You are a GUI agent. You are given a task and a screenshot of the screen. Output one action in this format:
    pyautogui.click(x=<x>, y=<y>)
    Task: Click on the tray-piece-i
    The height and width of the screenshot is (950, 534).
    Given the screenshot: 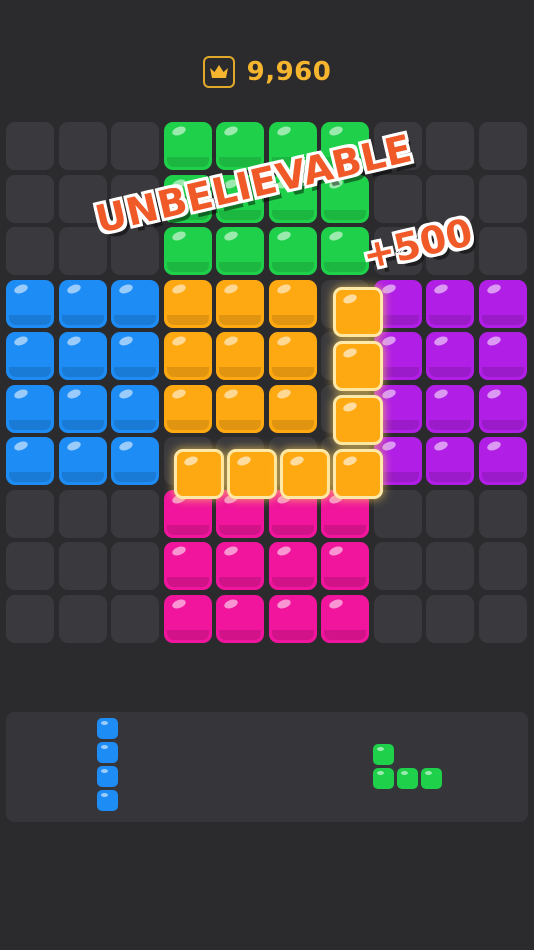 What is the action you would take?
    pyautogui.click(x=109, y=766)
    